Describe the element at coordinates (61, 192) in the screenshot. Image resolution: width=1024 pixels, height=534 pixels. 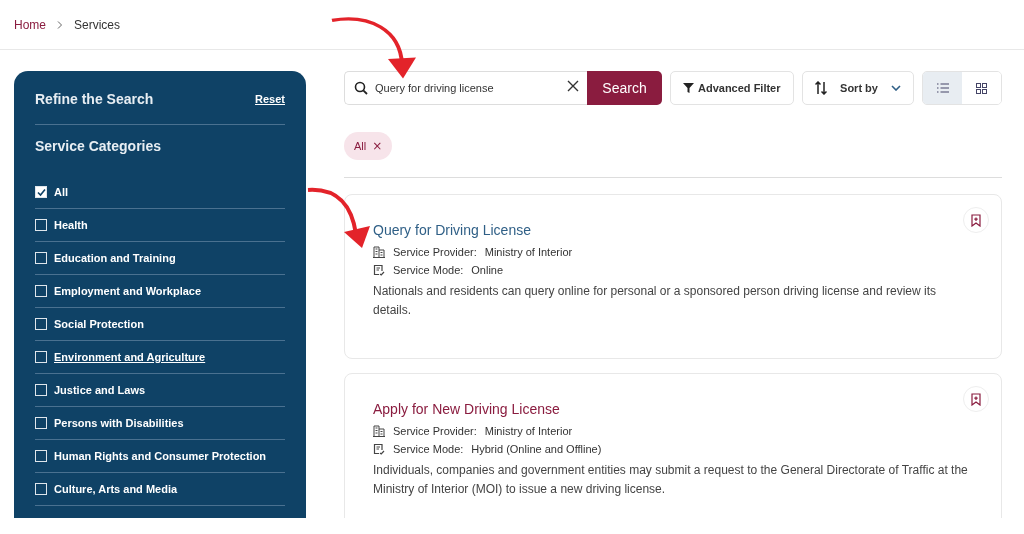
I see `category-label: All` at that location.